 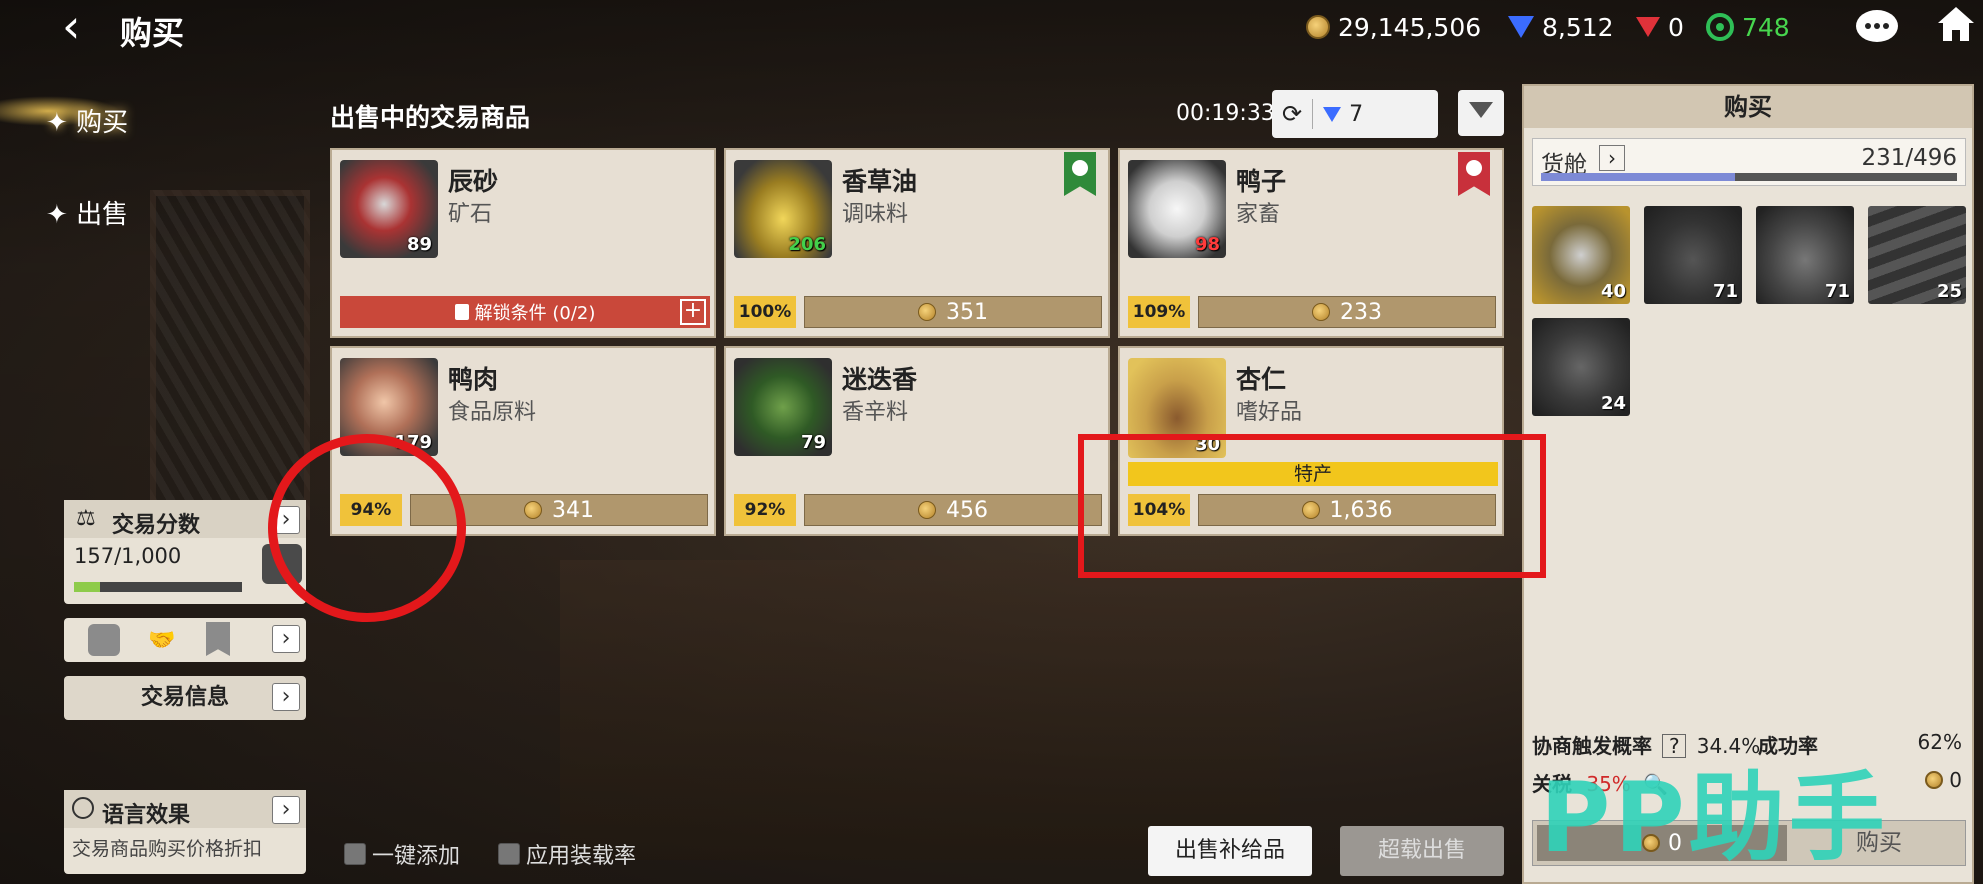 What do you see at coordinates (218, 639) in the screenshot?
I see `banner-icon` at bounding box center [218, 639].